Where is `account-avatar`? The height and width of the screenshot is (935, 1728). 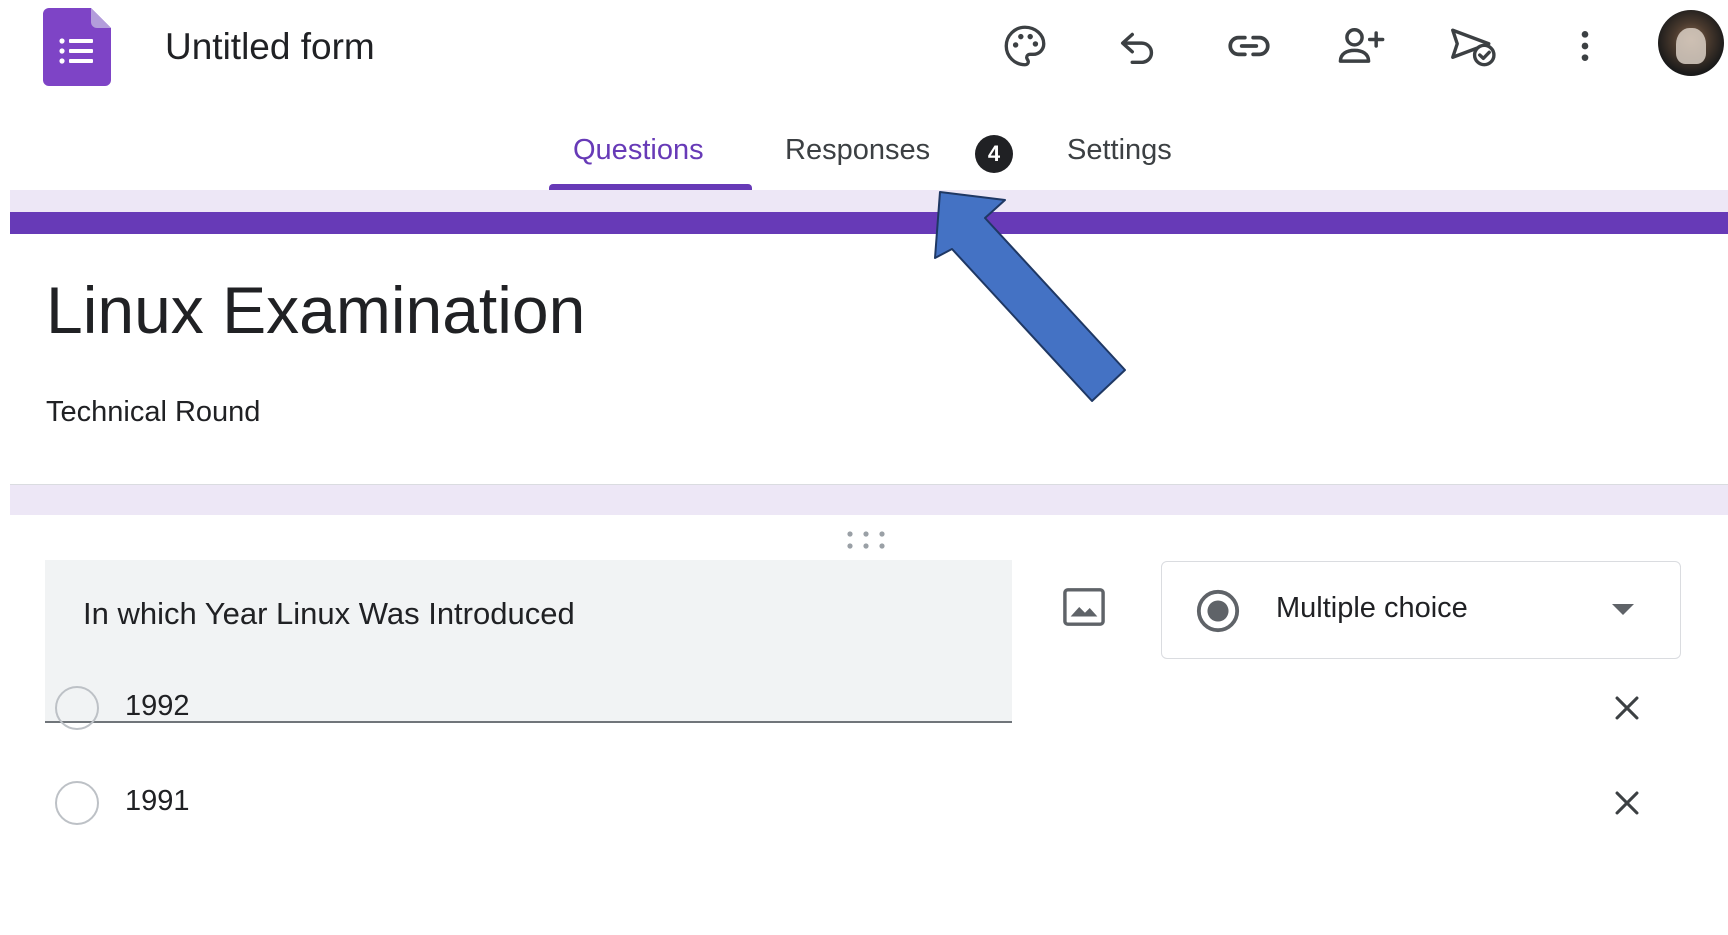 account-avatar is located at coordinates (1691, 43).